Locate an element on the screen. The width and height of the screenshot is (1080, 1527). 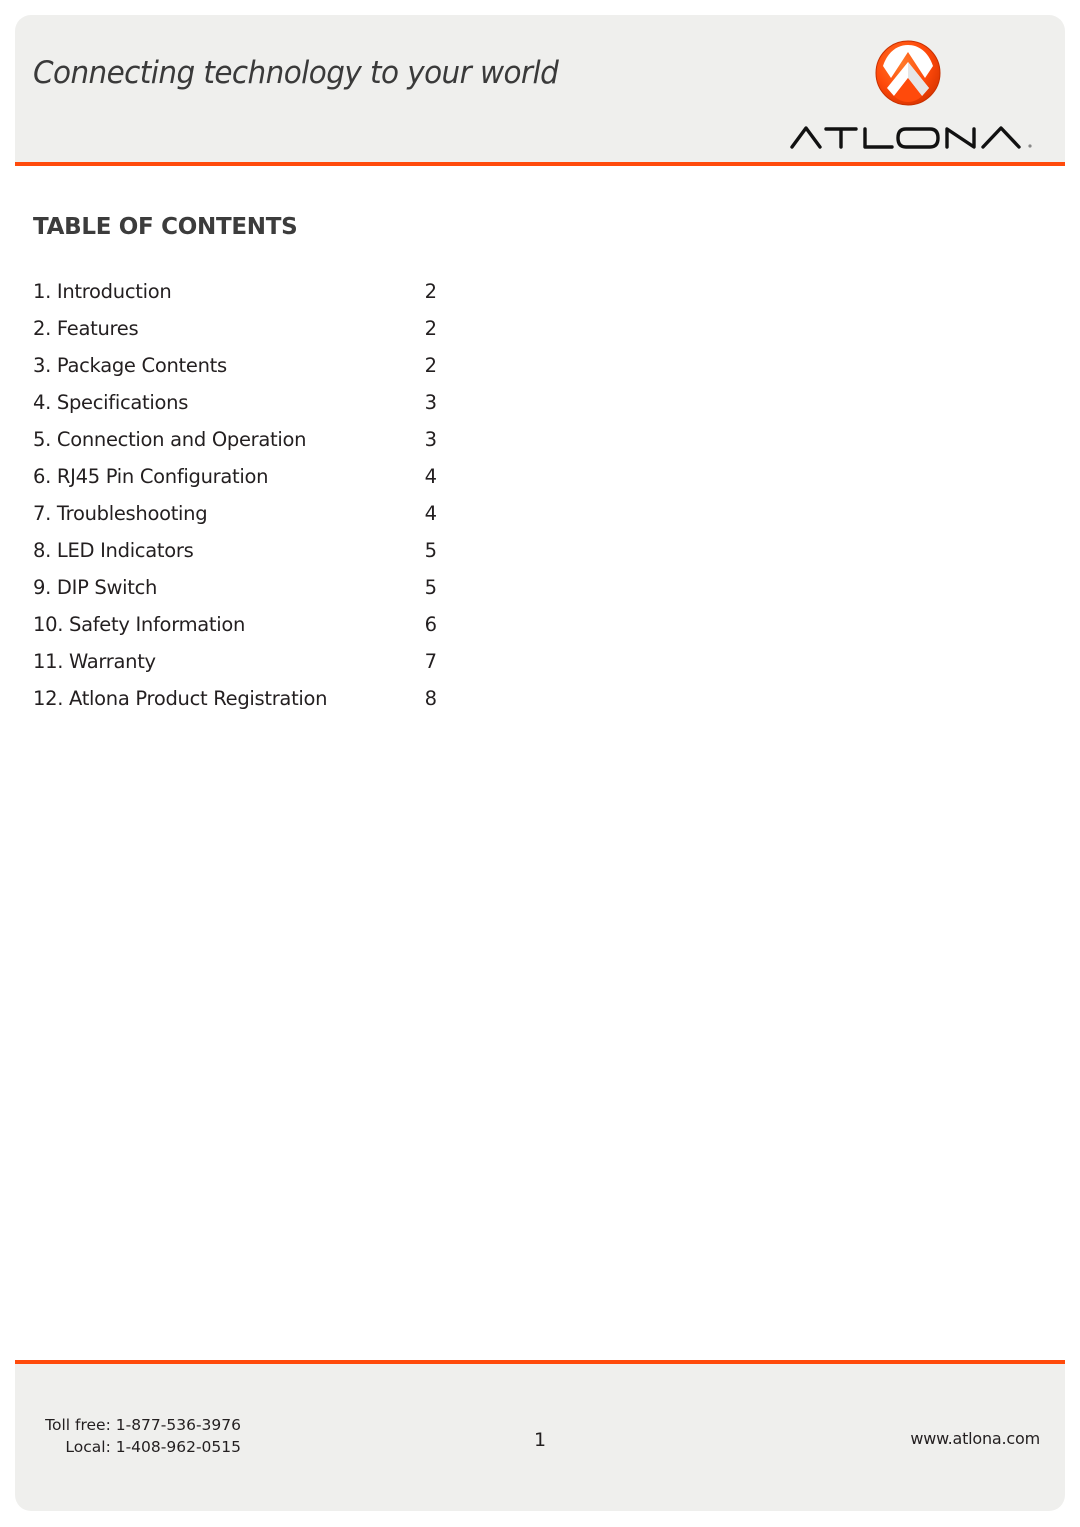
toc-entry-package-contents: 3. Package Contents 2 is located at coordinates (238, 372).